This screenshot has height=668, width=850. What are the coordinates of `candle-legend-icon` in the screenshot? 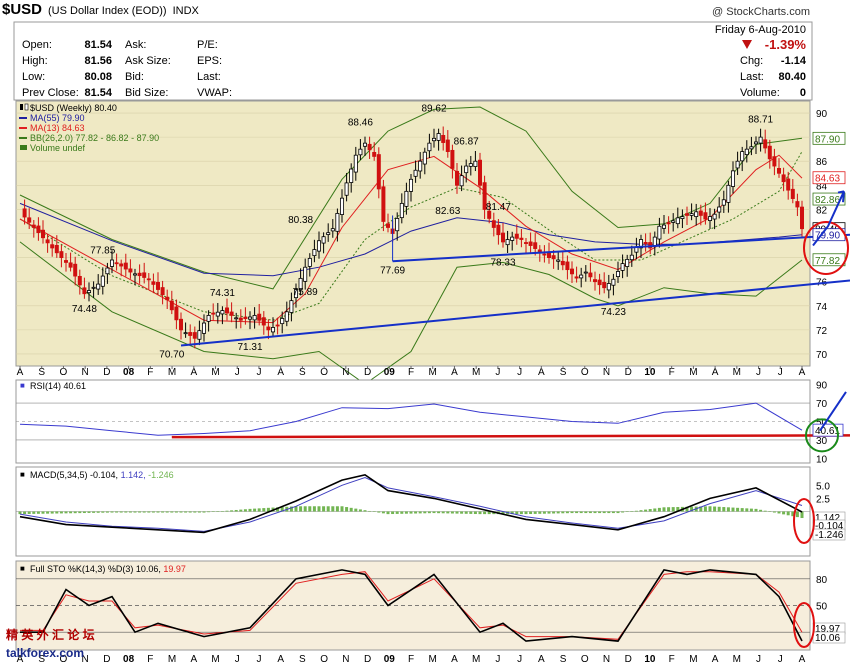 It's located at (26, 107).